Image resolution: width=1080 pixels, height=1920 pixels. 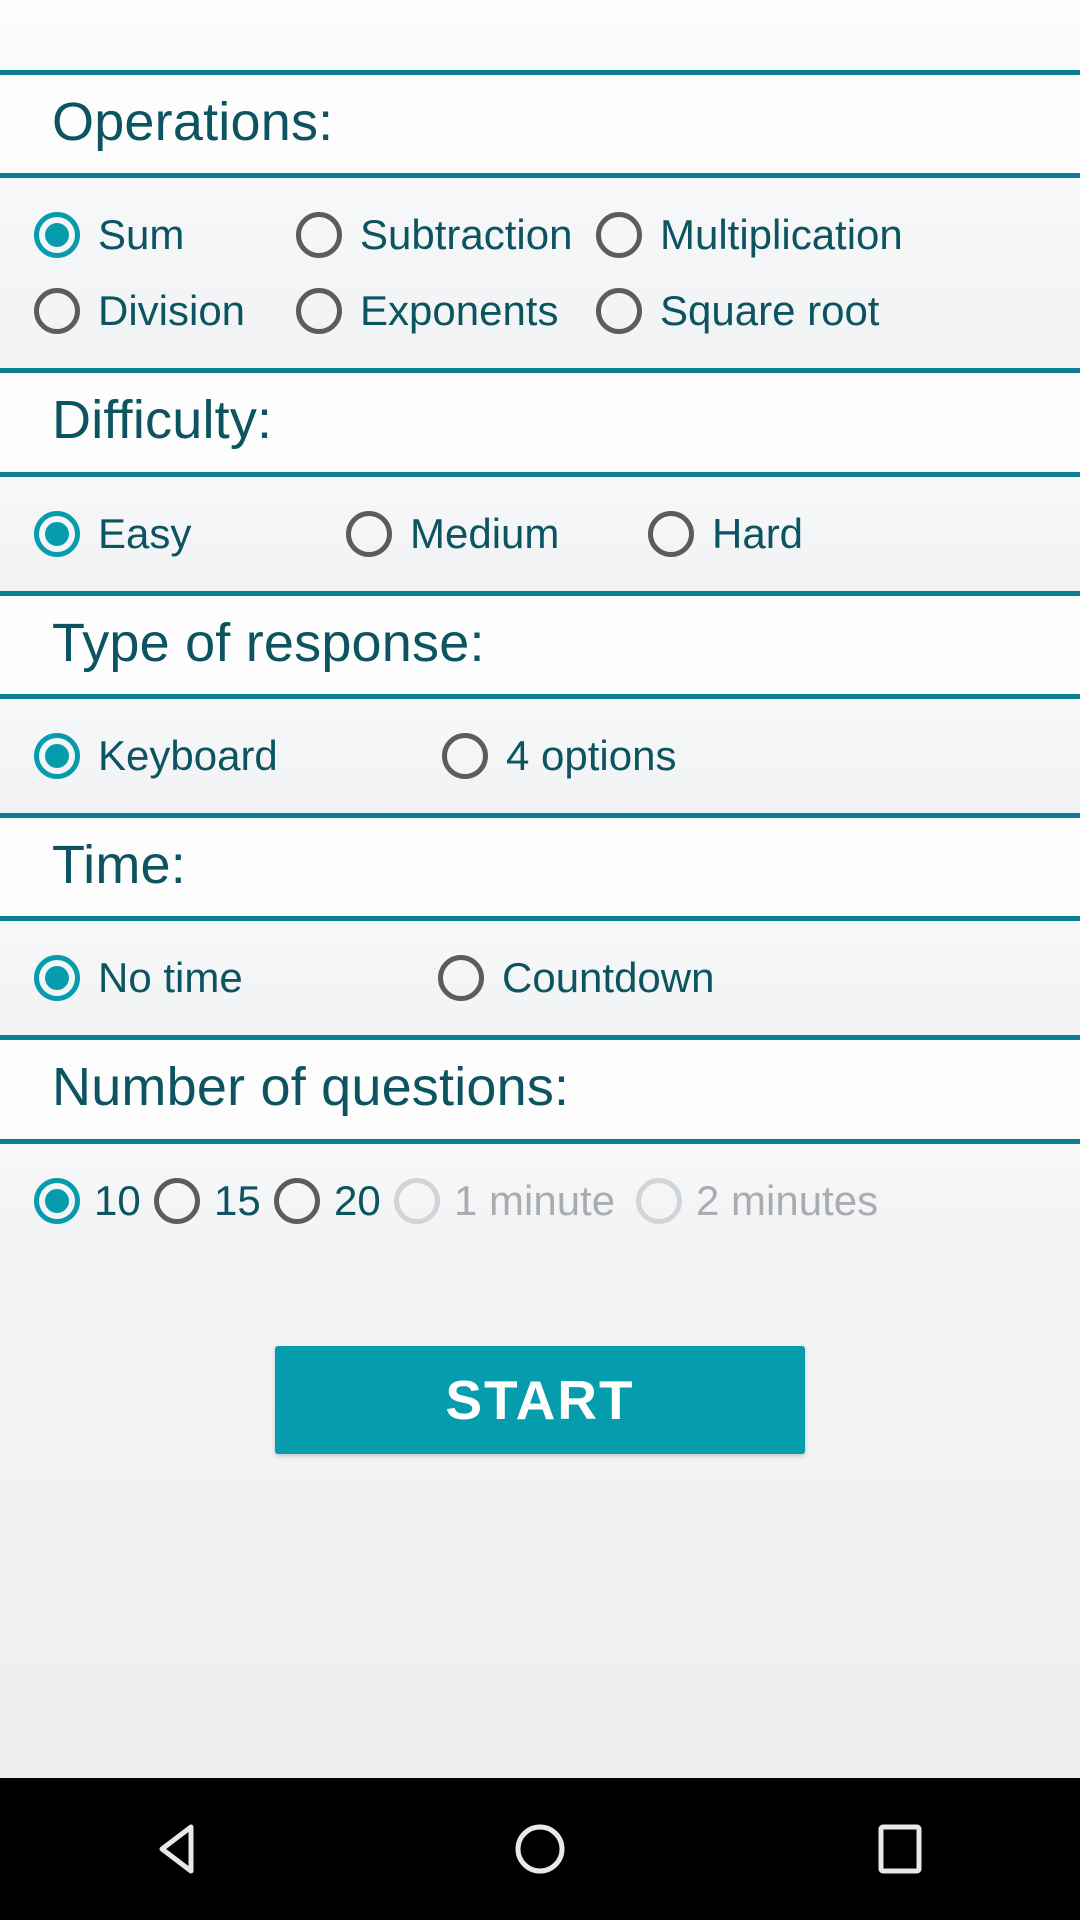 What do you see at coordinates (461, 978) in the screenshot?
I see `radio-countdown-icon` at bounding box center [461, 978].